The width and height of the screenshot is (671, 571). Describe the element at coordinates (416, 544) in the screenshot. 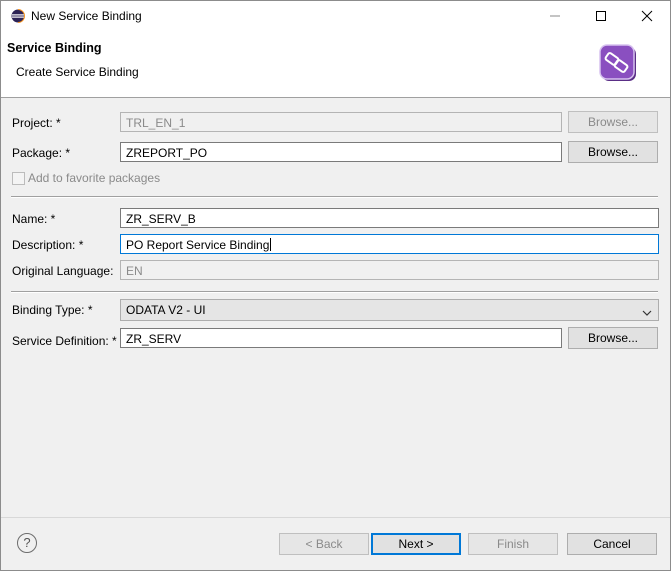

I see `next-button: Next >` at that location.